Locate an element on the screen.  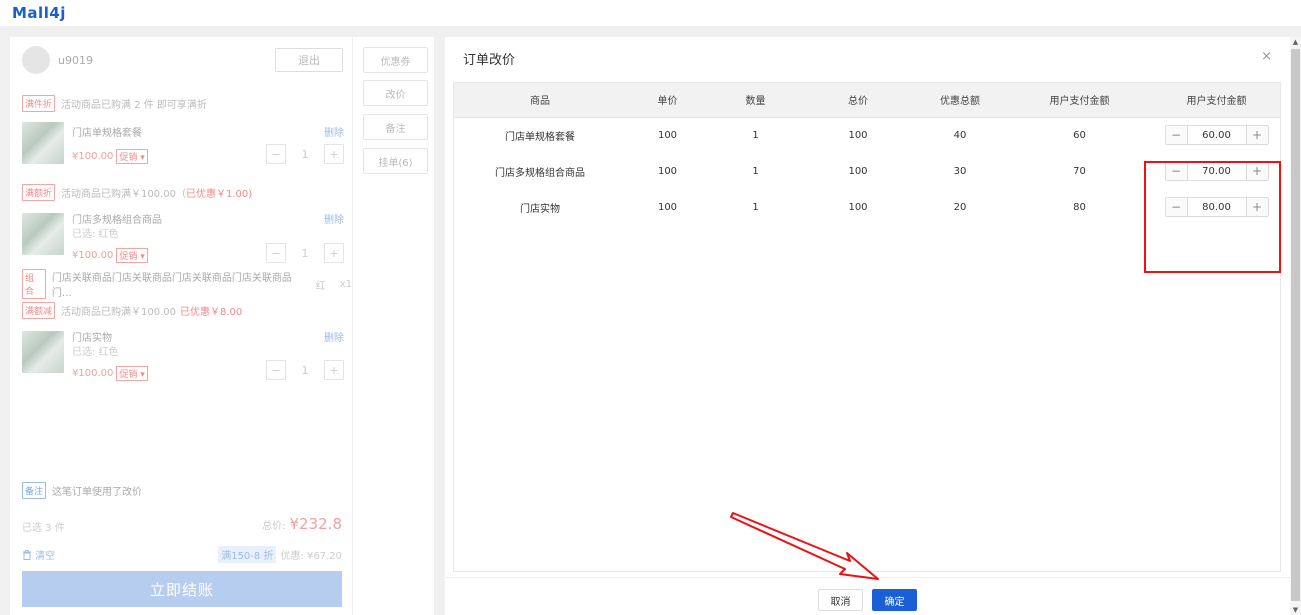
promo-tag: 满件折 is located at coordinates (39, 103).